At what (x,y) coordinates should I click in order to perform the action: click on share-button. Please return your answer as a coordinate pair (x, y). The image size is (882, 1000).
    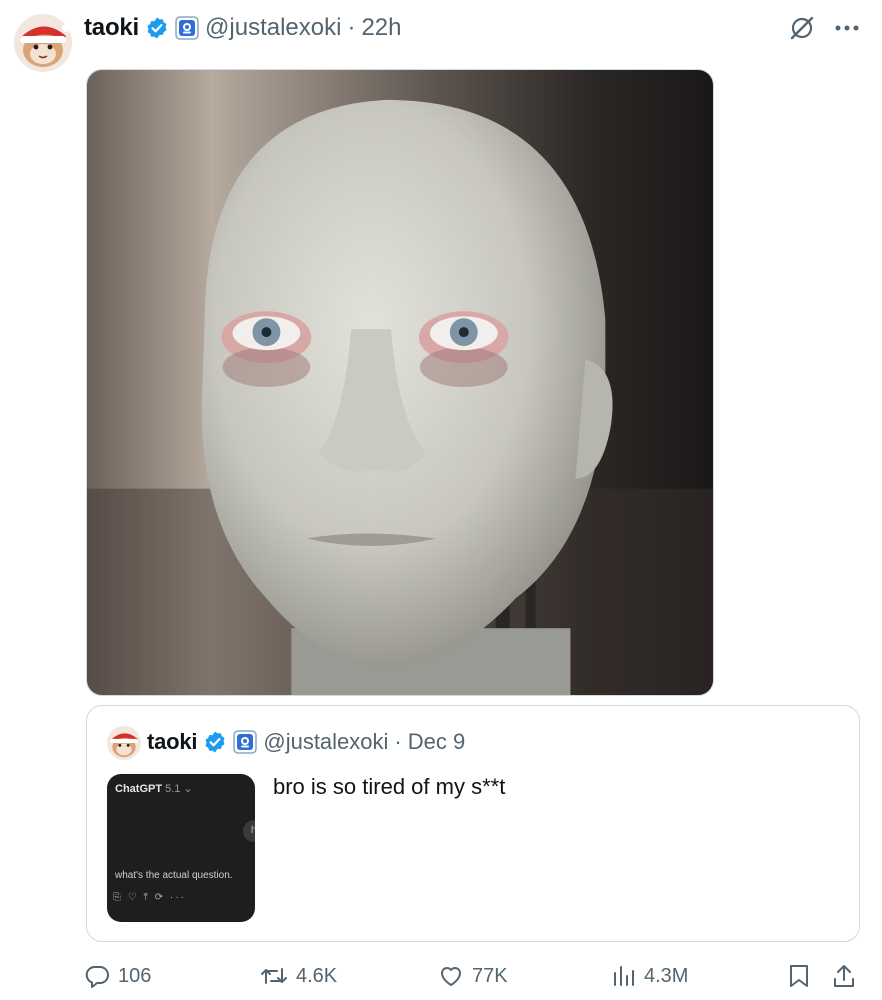
    Looking at the image, I should click on (844, 976).